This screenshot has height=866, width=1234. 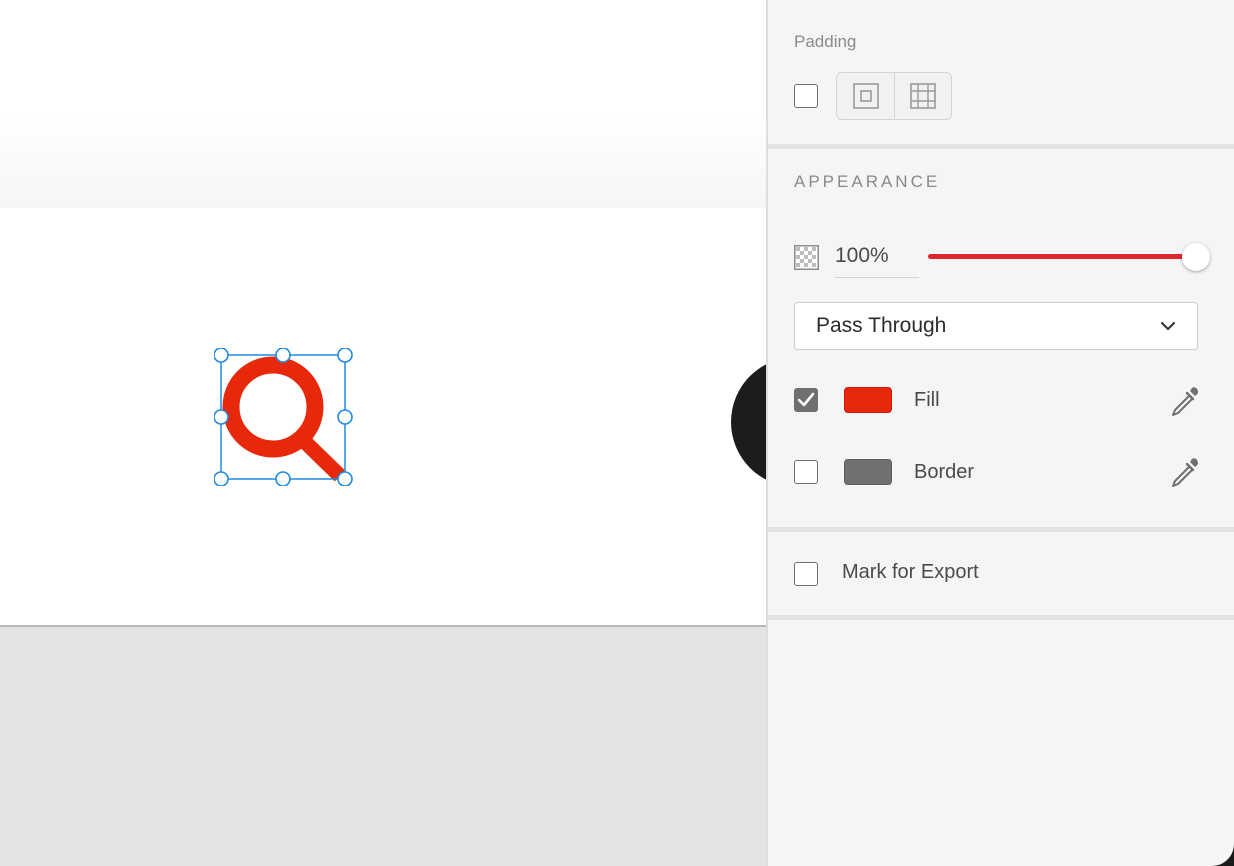 What do you see at coordinates (221, 417) in the screenshot?
I see `resize-handle-left` at bounding box center [221, 417].